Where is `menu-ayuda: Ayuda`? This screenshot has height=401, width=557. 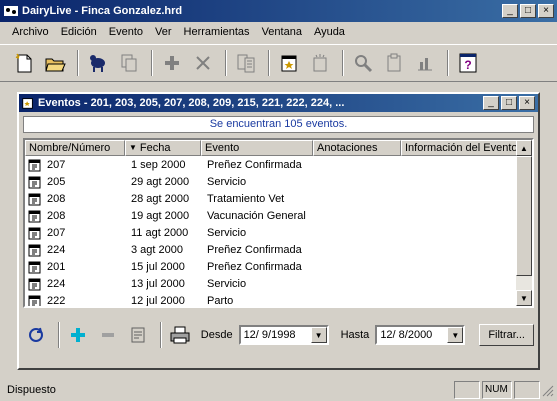 menu-ayuda: Ayuda is located at coordinates (329, 32).